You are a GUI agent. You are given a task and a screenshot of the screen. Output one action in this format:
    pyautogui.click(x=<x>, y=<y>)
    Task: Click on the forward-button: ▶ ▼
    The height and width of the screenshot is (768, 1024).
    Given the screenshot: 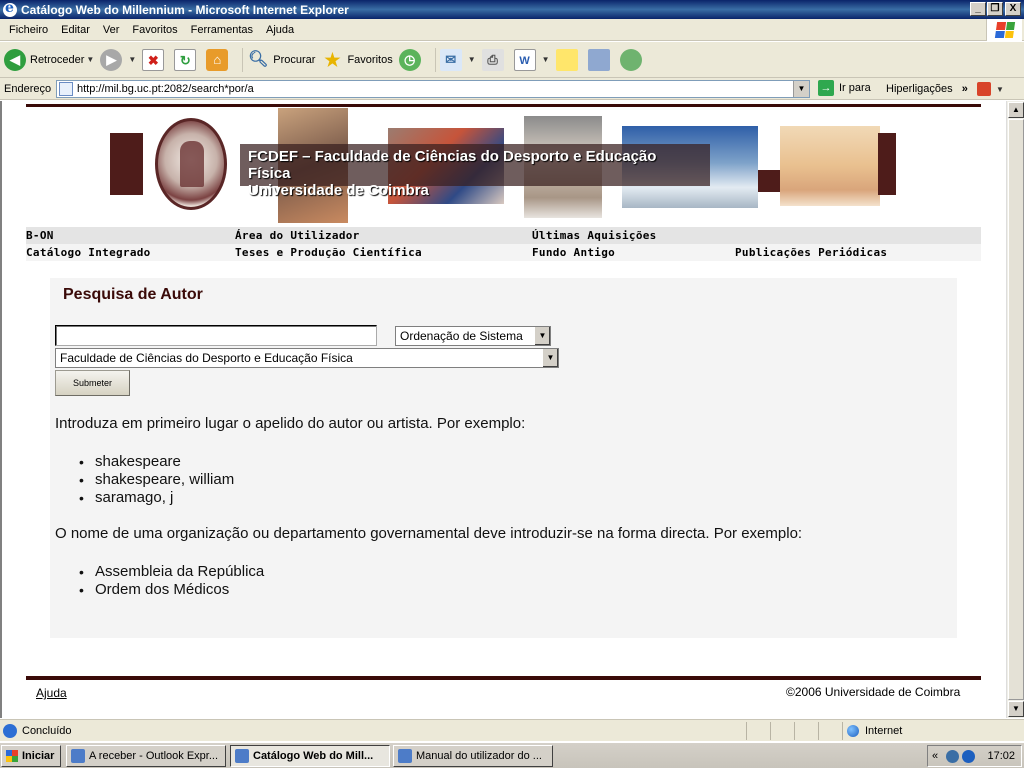 What is the action you would take?
    pyautogui.click(x=118, y=59)
    